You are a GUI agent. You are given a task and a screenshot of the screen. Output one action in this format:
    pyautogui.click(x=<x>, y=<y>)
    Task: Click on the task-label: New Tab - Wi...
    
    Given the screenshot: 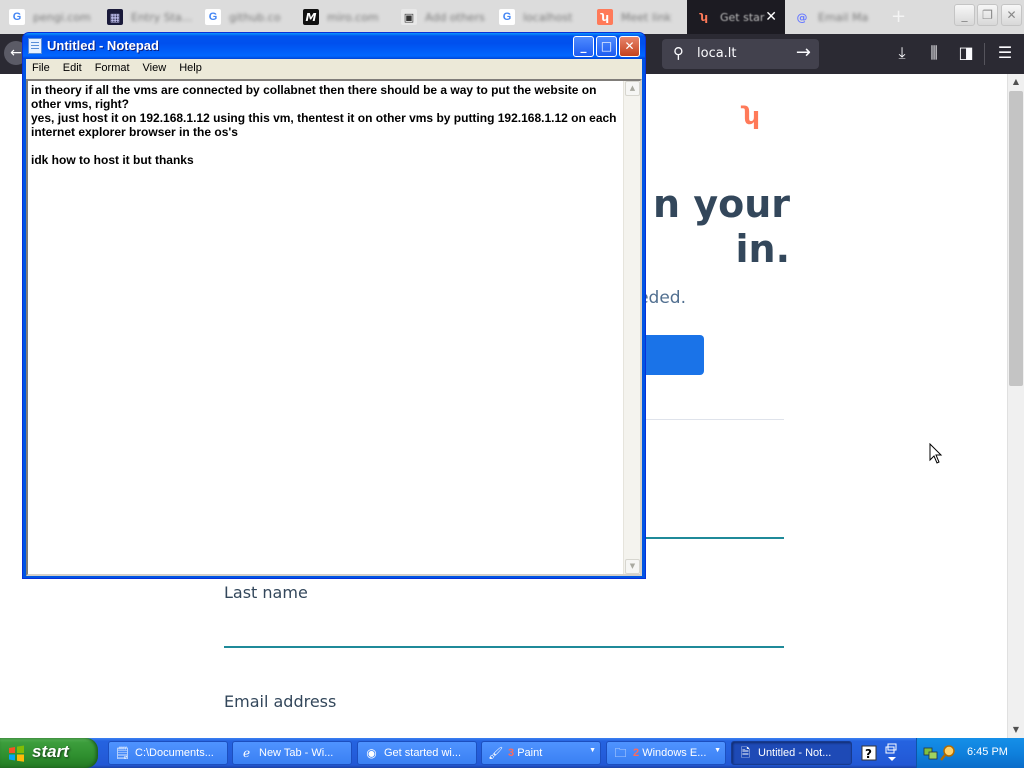 What is the action you would take?
    pyautogui.click(x=296, y=753)
    